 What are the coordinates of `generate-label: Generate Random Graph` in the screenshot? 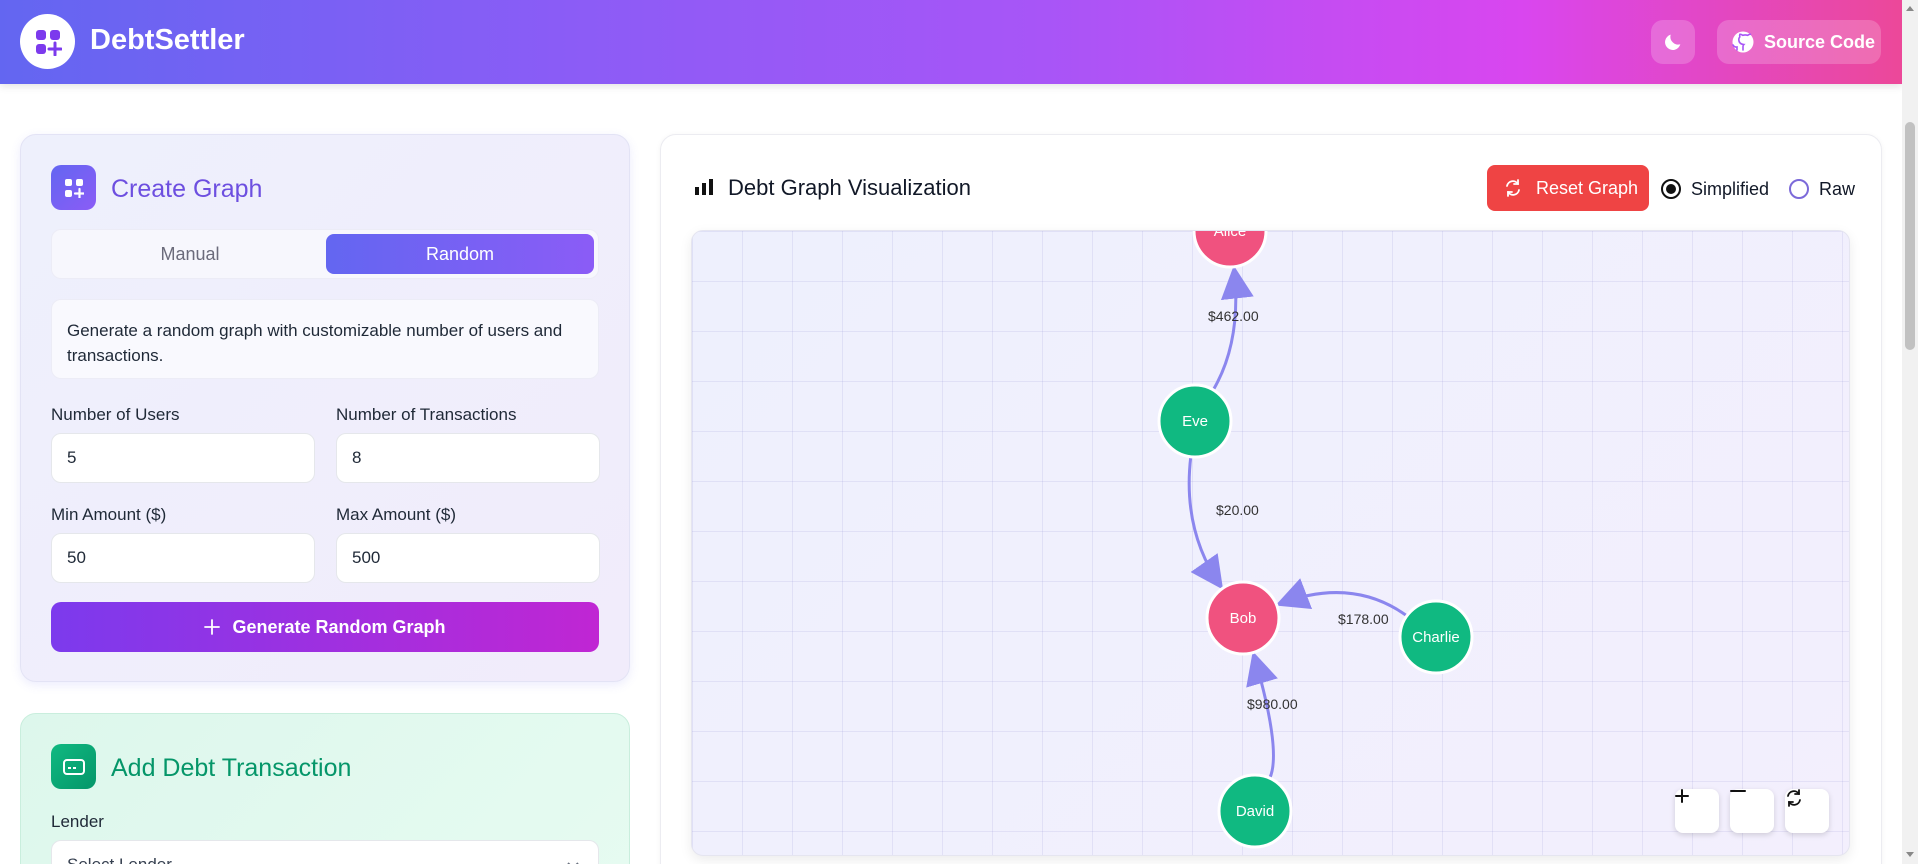 It's located at (339, 626).